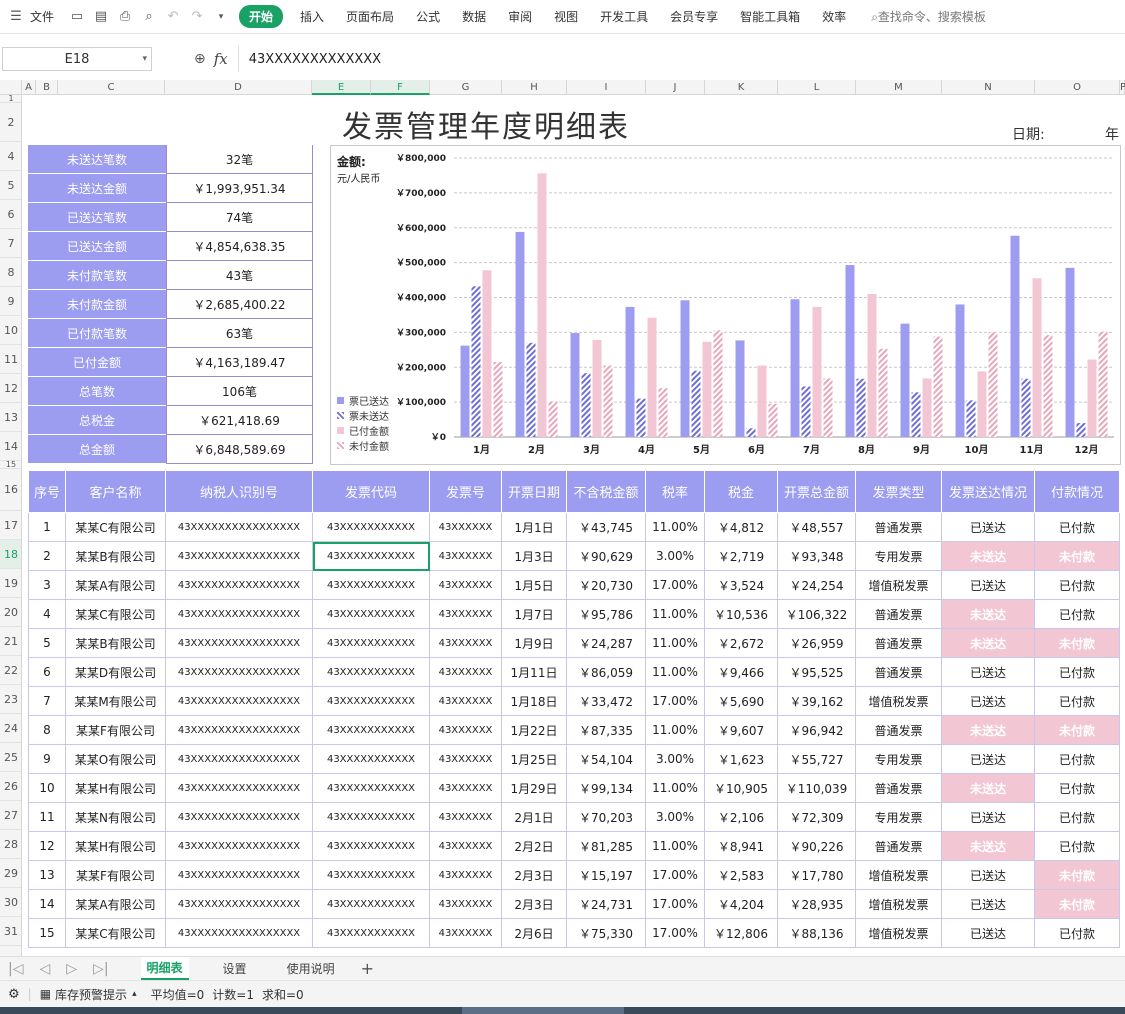  What do you see at coordinates (29, 87) in the screenshot?
I see `column-header-A: A` at bounding box center [29, 87].